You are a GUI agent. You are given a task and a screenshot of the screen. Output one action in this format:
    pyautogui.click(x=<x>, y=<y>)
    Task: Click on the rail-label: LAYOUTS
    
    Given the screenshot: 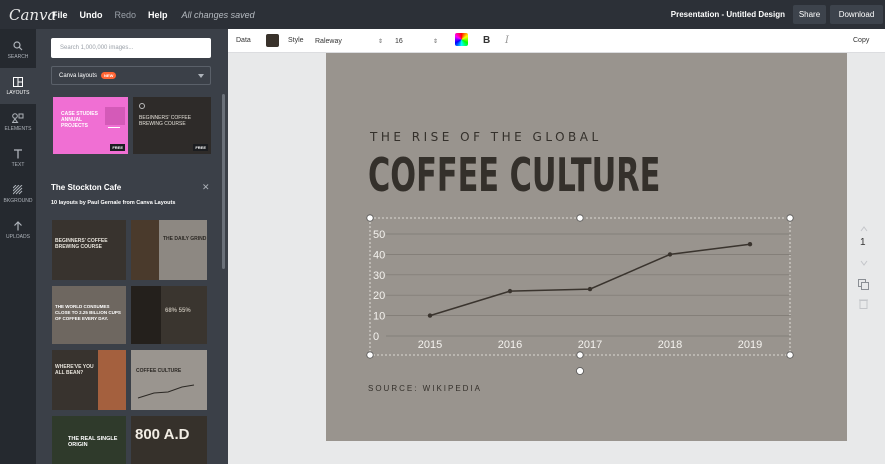 What is the action you would take?
    pyautogui.click(x=18, y=92)
    